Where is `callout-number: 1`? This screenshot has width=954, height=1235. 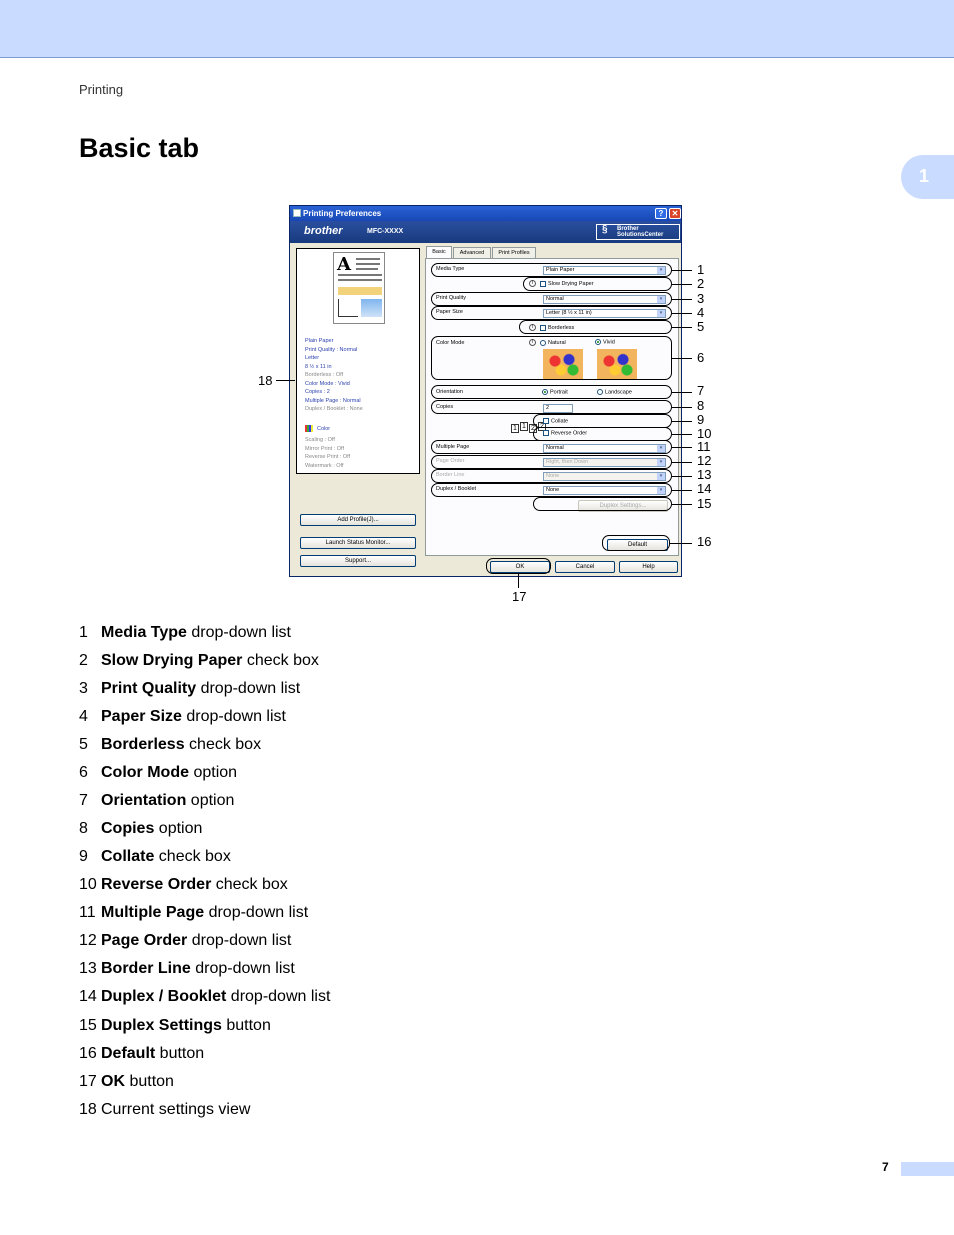 callout-number: 1 is located at coordinates (701, 269).